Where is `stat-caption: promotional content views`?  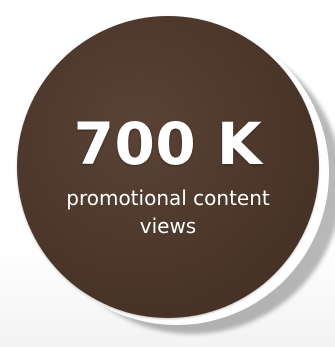 stat-caption: promotional content views is located at coordinates (168, 212).